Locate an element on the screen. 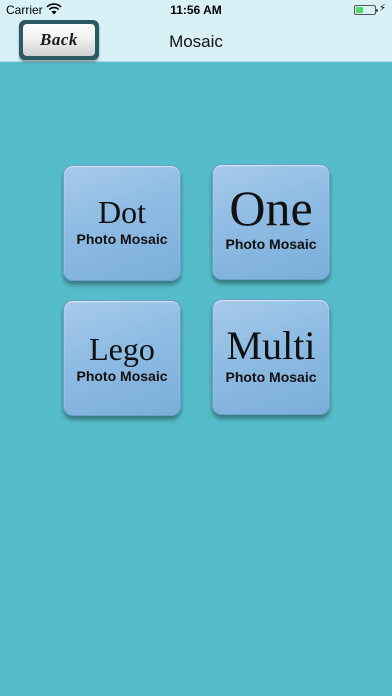 Image resolution: width=392 pixels, height=696 pixels. page-title: Mosaic is located at coordinates (196, 41).